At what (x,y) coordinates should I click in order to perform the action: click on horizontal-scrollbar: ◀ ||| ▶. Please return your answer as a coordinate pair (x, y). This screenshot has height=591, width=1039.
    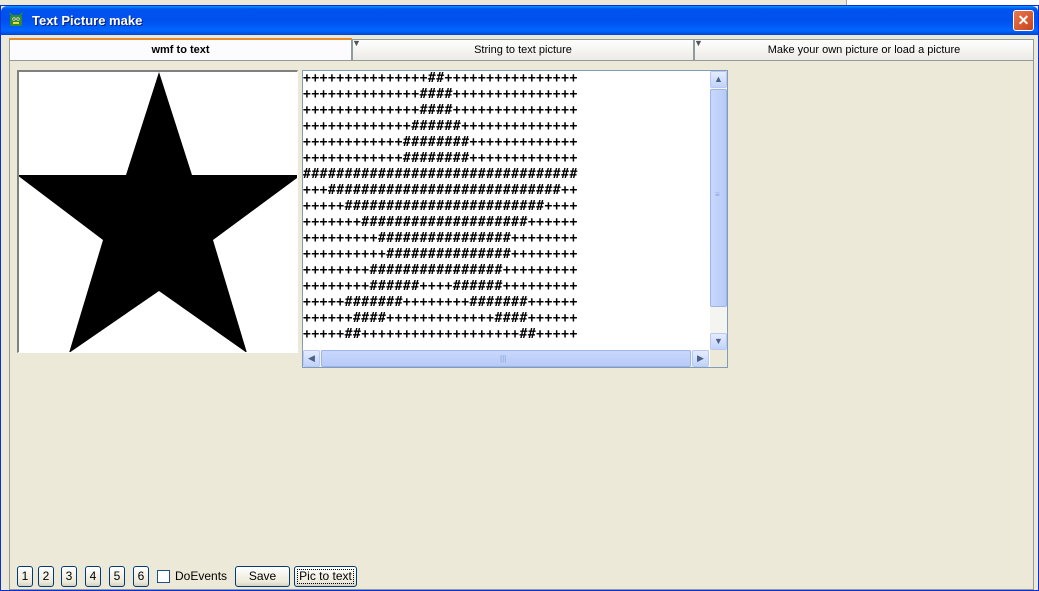
    Looking at the image, I should click on (506, 358).